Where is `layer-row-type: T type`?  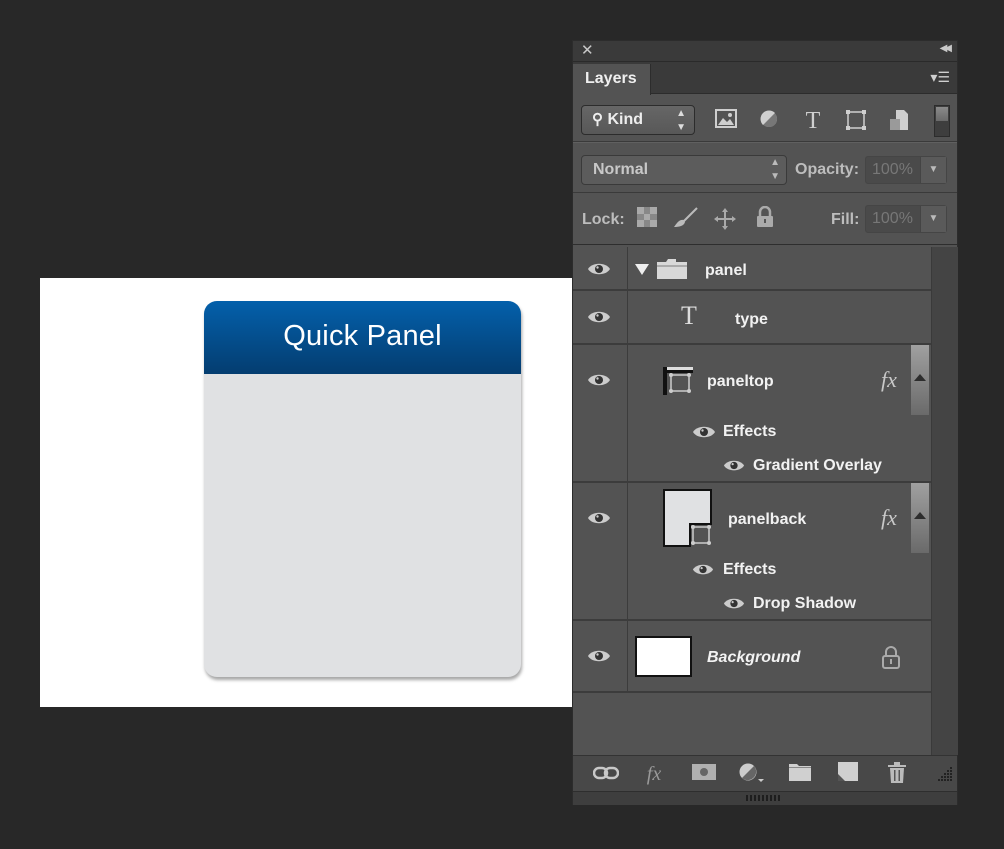
layer-row-type: T type is located at coordinates (752, 318).